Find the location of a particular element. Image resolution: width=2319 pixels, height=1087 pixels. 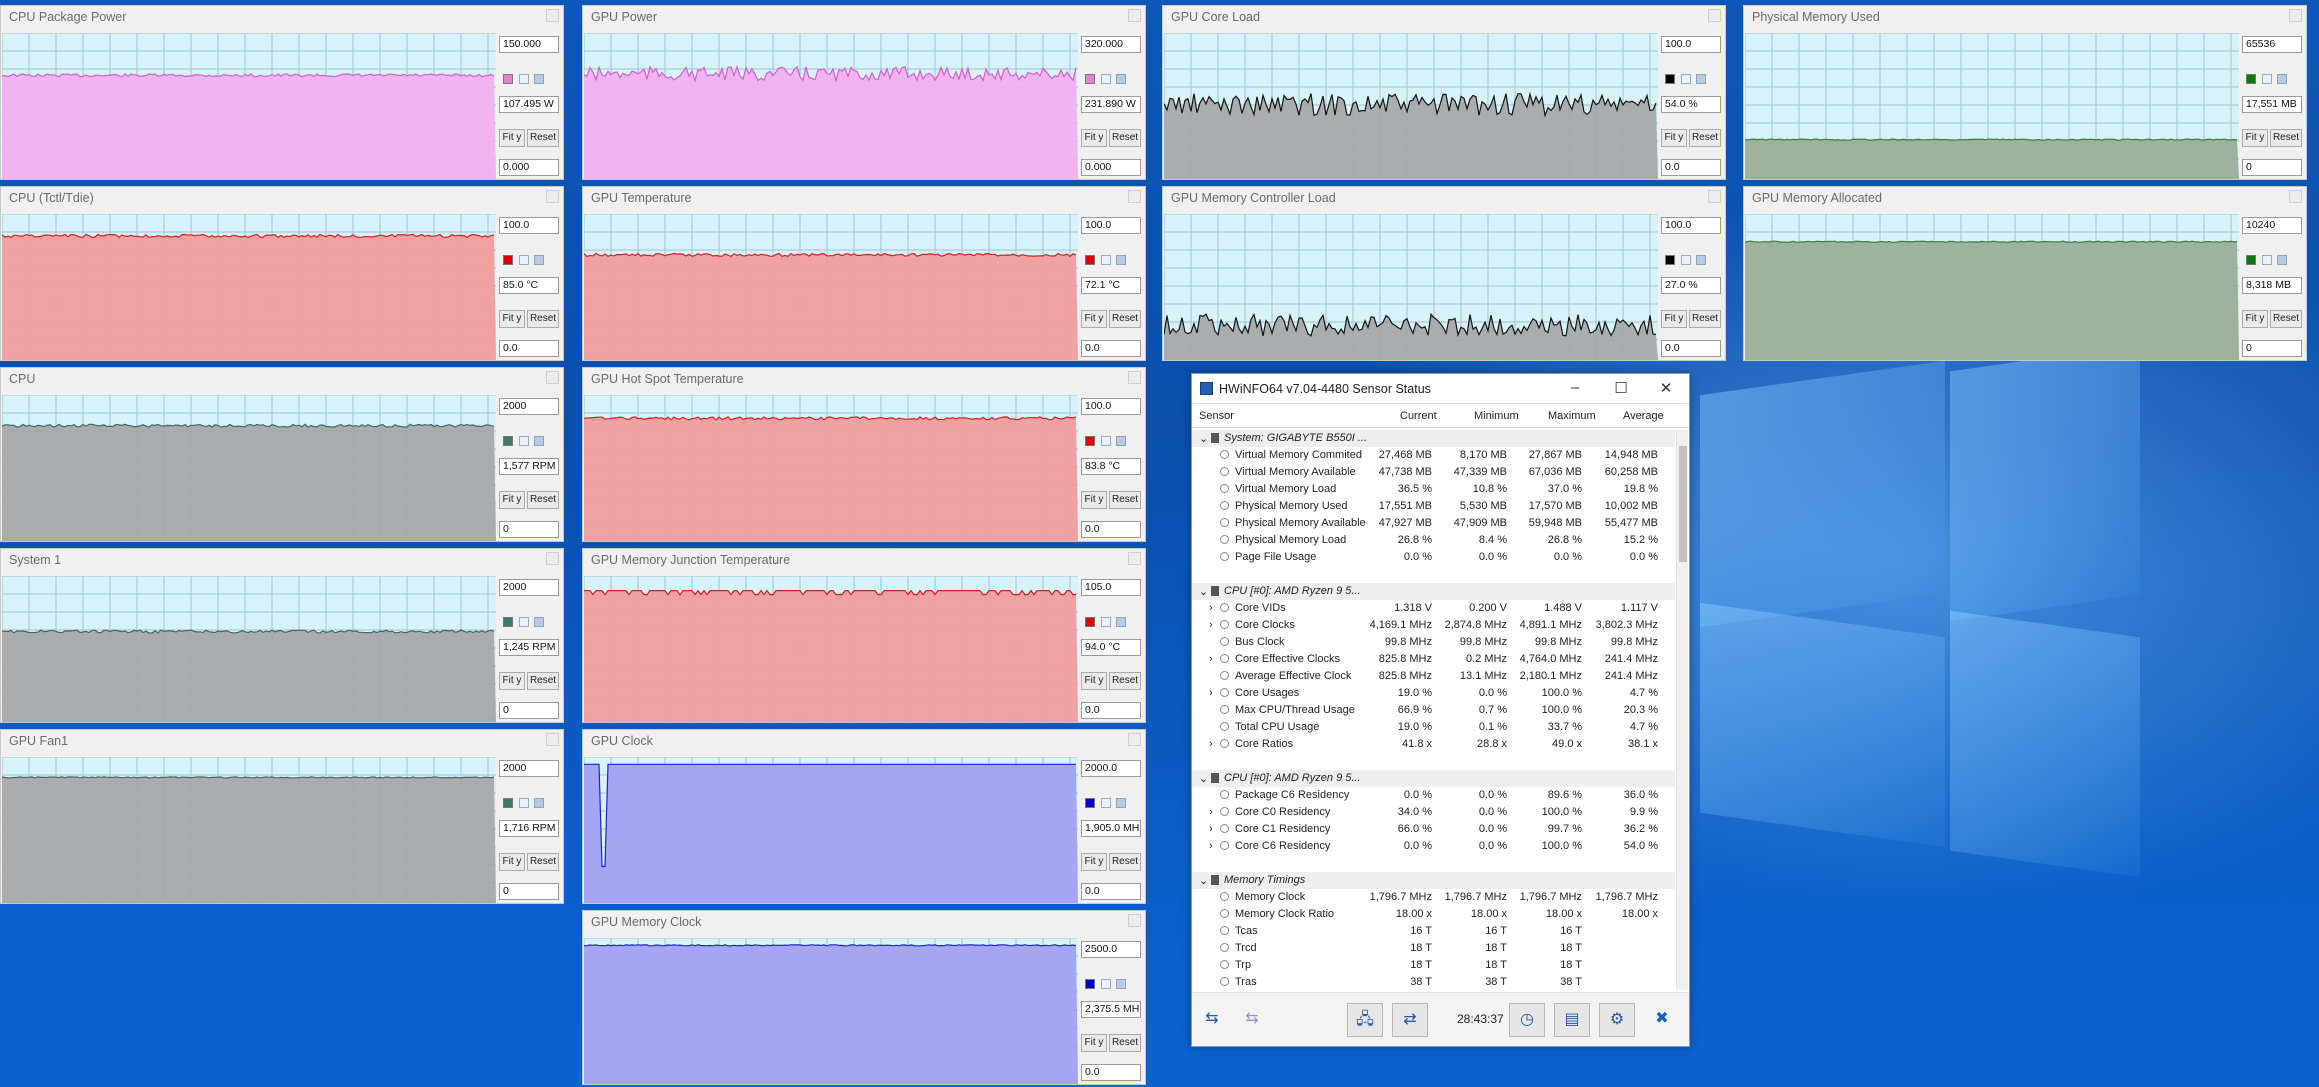

sensor-row: › Core Usages 19.0 % 0.0 % 100.0 % 4.7 % is located at coordinates (1433, 693).